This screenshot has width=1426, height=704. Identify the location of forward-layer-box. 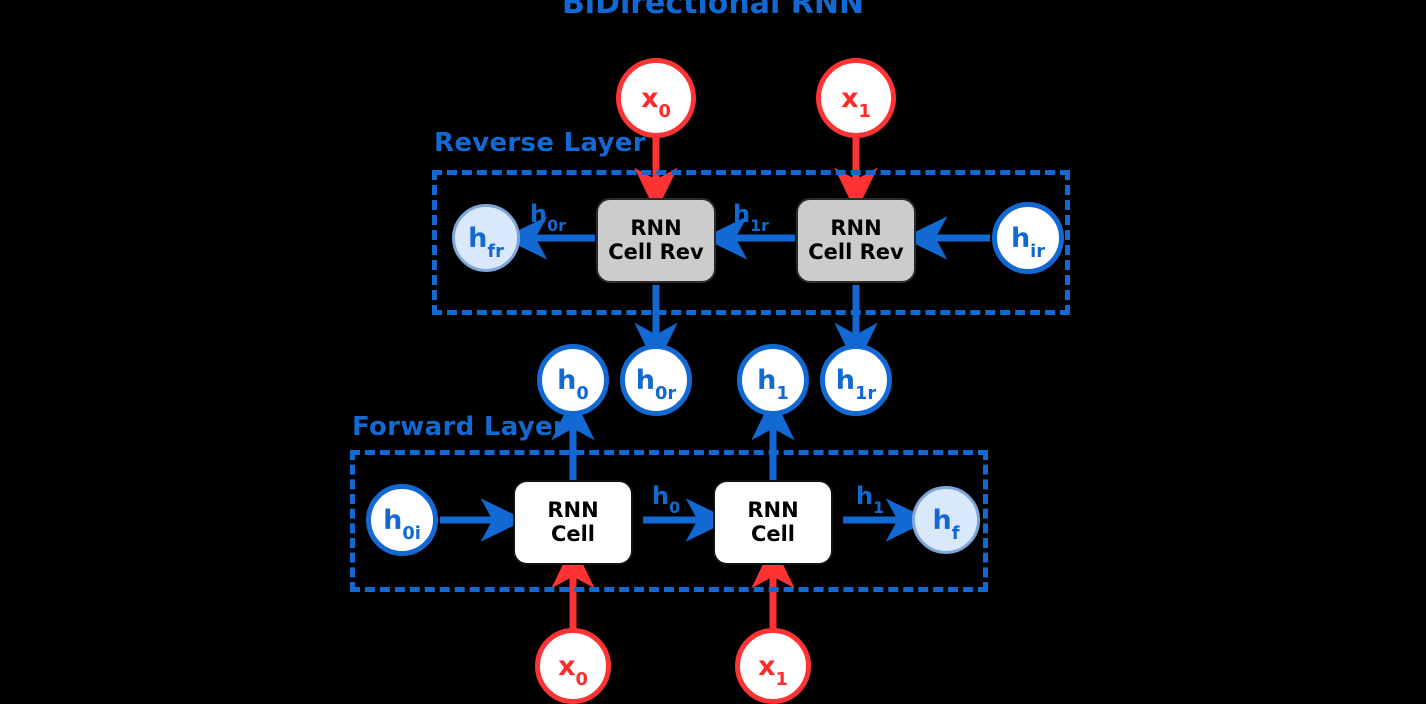
(669, 521).